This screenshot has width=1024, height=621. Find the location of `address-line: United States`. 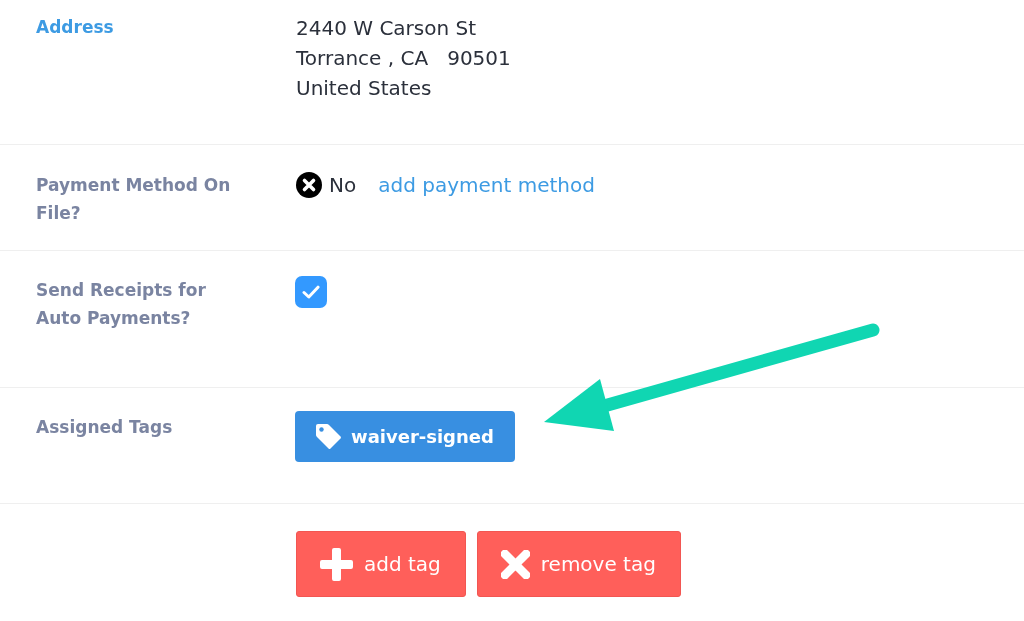

address-line: United States is located at coordinates (364, 88).